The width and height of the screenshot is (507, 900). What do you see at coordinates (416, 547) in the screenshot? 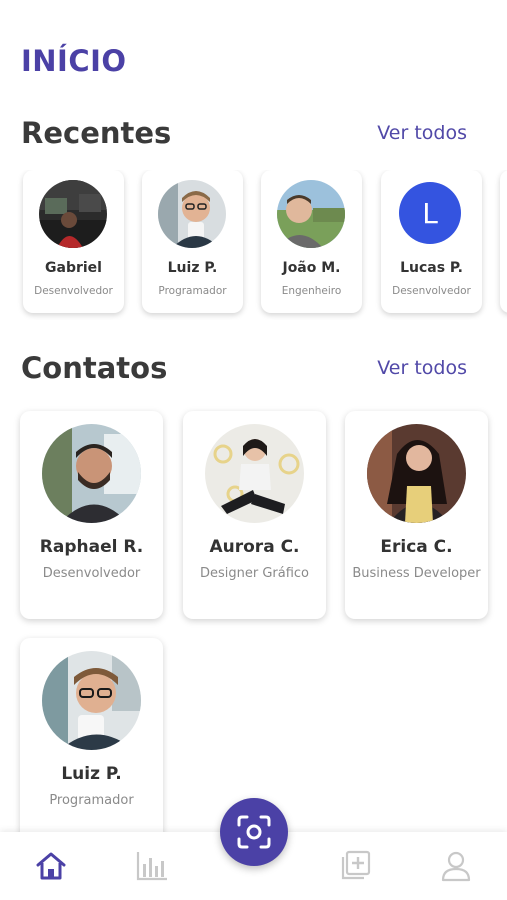
I see `contact-card-name: Erica C.` at bounding box center [416, 547].